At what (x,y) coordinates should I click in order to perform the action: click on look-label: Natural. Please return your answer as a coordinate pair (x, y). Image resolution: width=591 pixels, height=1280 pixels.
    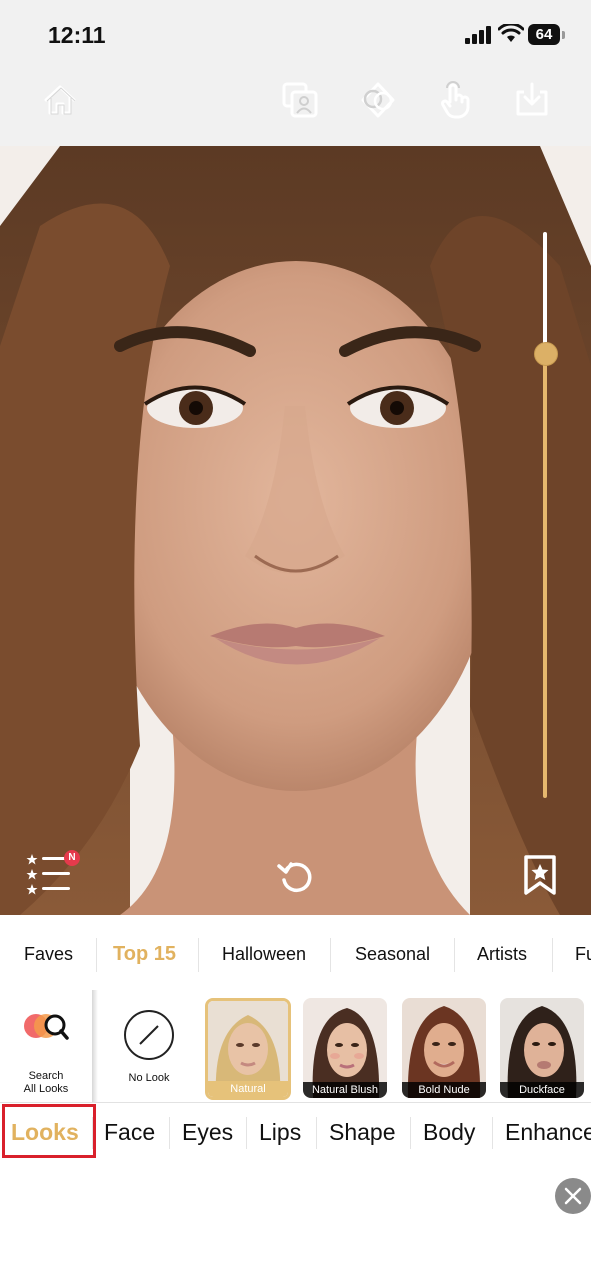
    Looking at the image, I should click on (248, 1089).